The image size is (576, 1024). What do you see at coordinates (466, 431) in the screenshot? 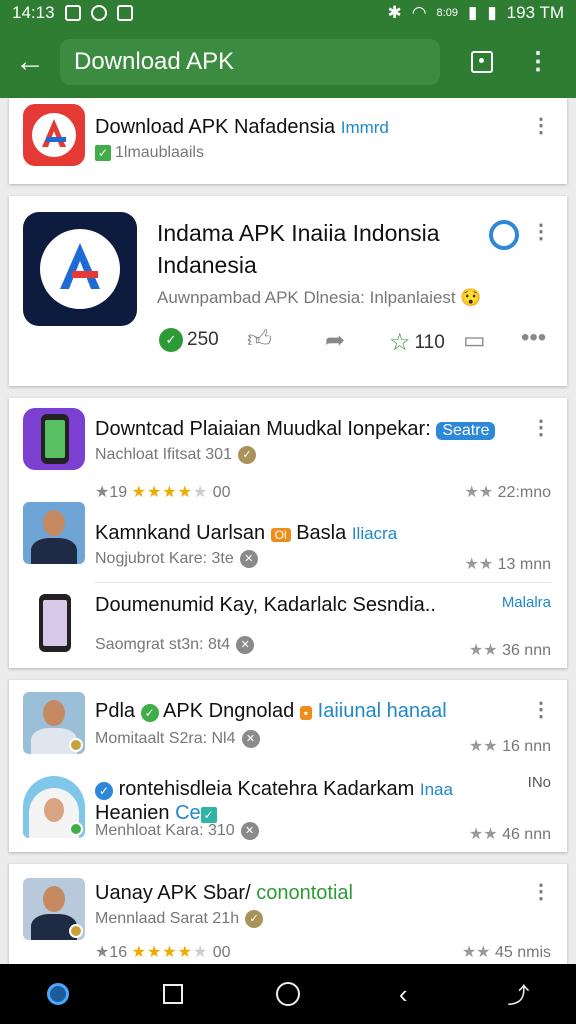
I see `list-item-badge: Seatre` at bounding box center [466, 431].